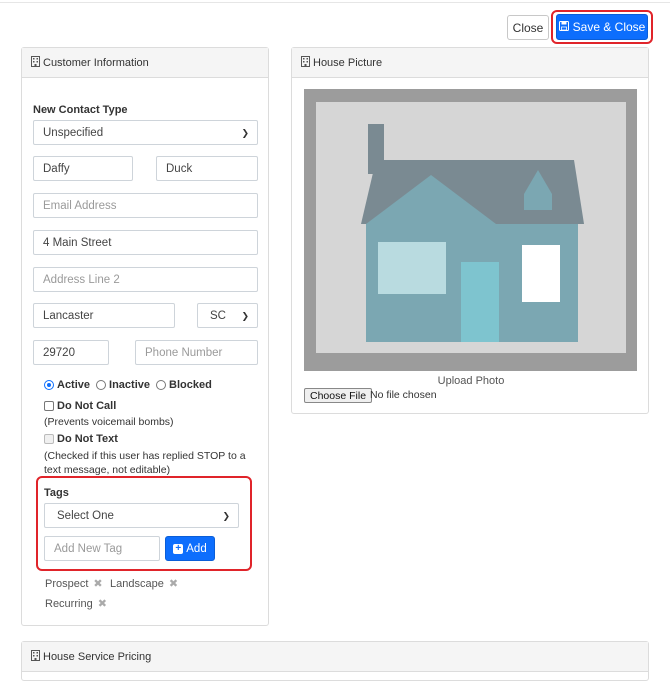 Image resolution: width=670 pixels, height=681 pixels. Describe the element at coordinates (335, 1) in the screenshot. I see `top-divider` at that location.